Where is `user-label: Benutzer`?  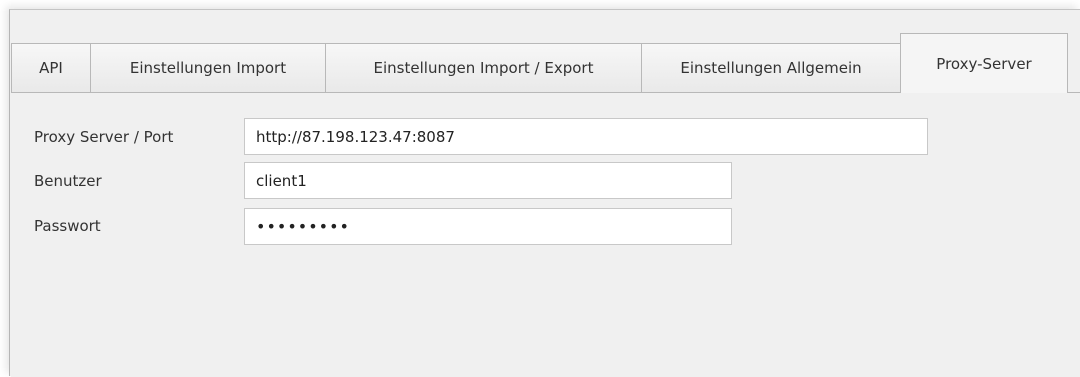 user-label: Benutzer is located at coordinates (68, 181).